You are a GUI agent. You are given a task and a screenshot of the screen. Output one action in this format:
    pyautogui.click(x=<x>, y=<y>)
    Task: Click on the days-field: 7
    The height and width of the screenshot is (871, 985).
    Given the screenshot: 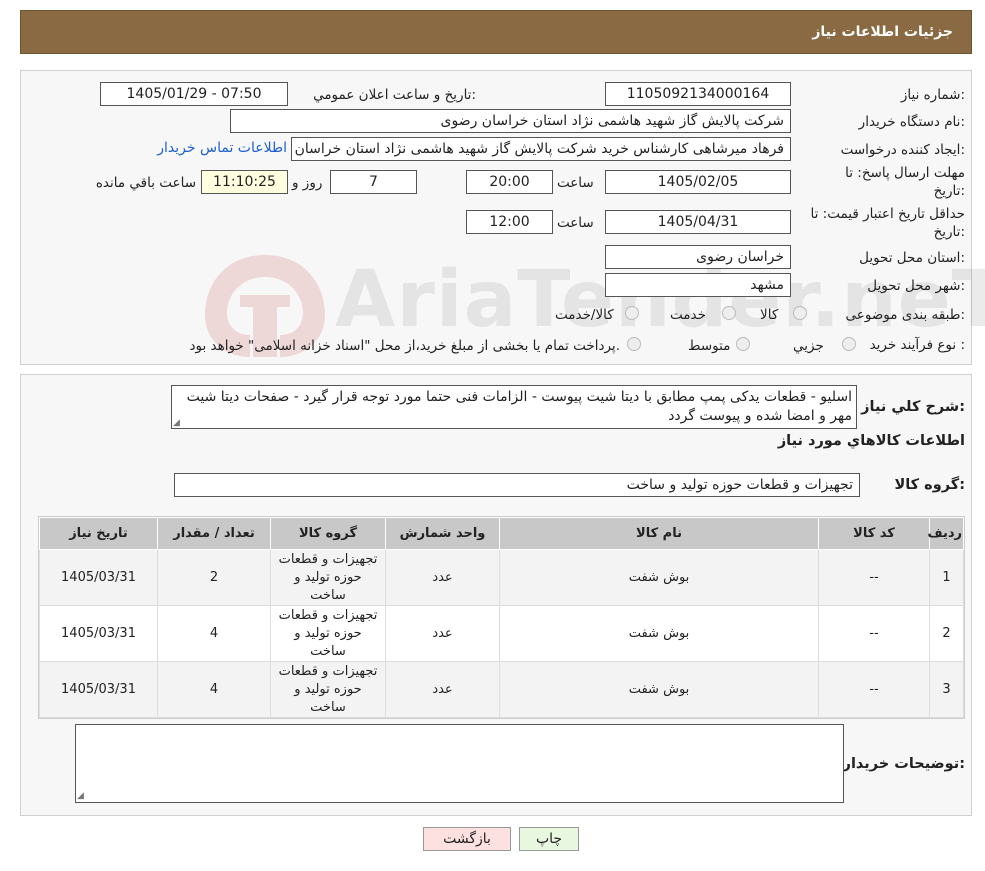 What is the action you would take?
    pyautogui.click(x=373, y=182)
    